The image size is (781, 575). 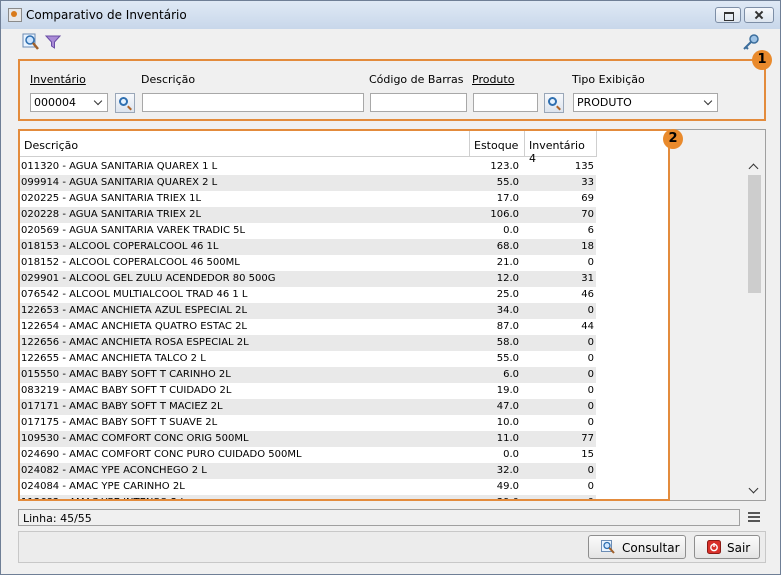 I want to click on cell-inventario: 70, so click(x=587, y=214).